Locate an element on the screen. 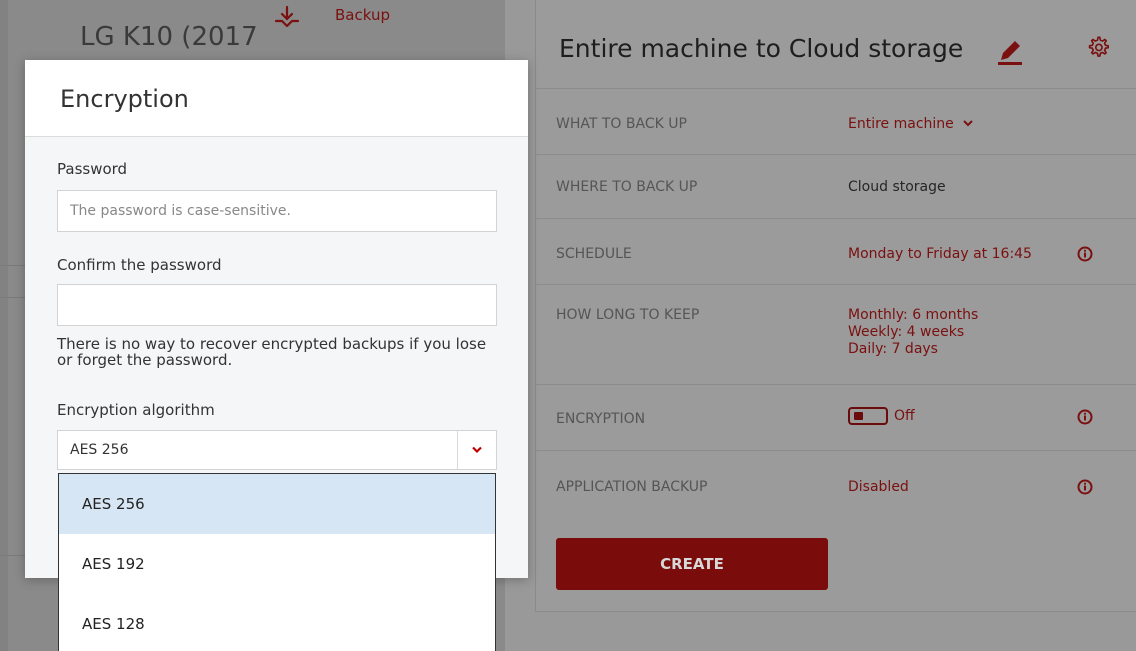 The image size is (1136, 651). encryption-toggle: Off is located at coordinates (881, 416).